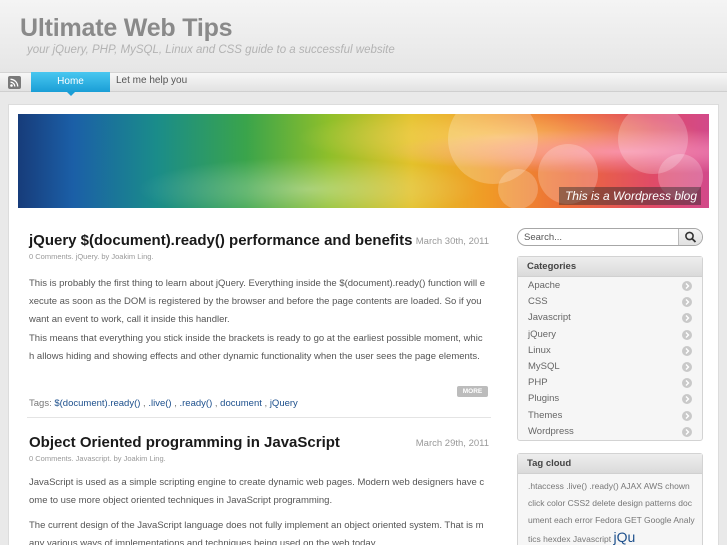 The image size is (727, 545). Describe the element at coordinates (610, 286) in the screenshot. I see `category-item: Apache` at that location.